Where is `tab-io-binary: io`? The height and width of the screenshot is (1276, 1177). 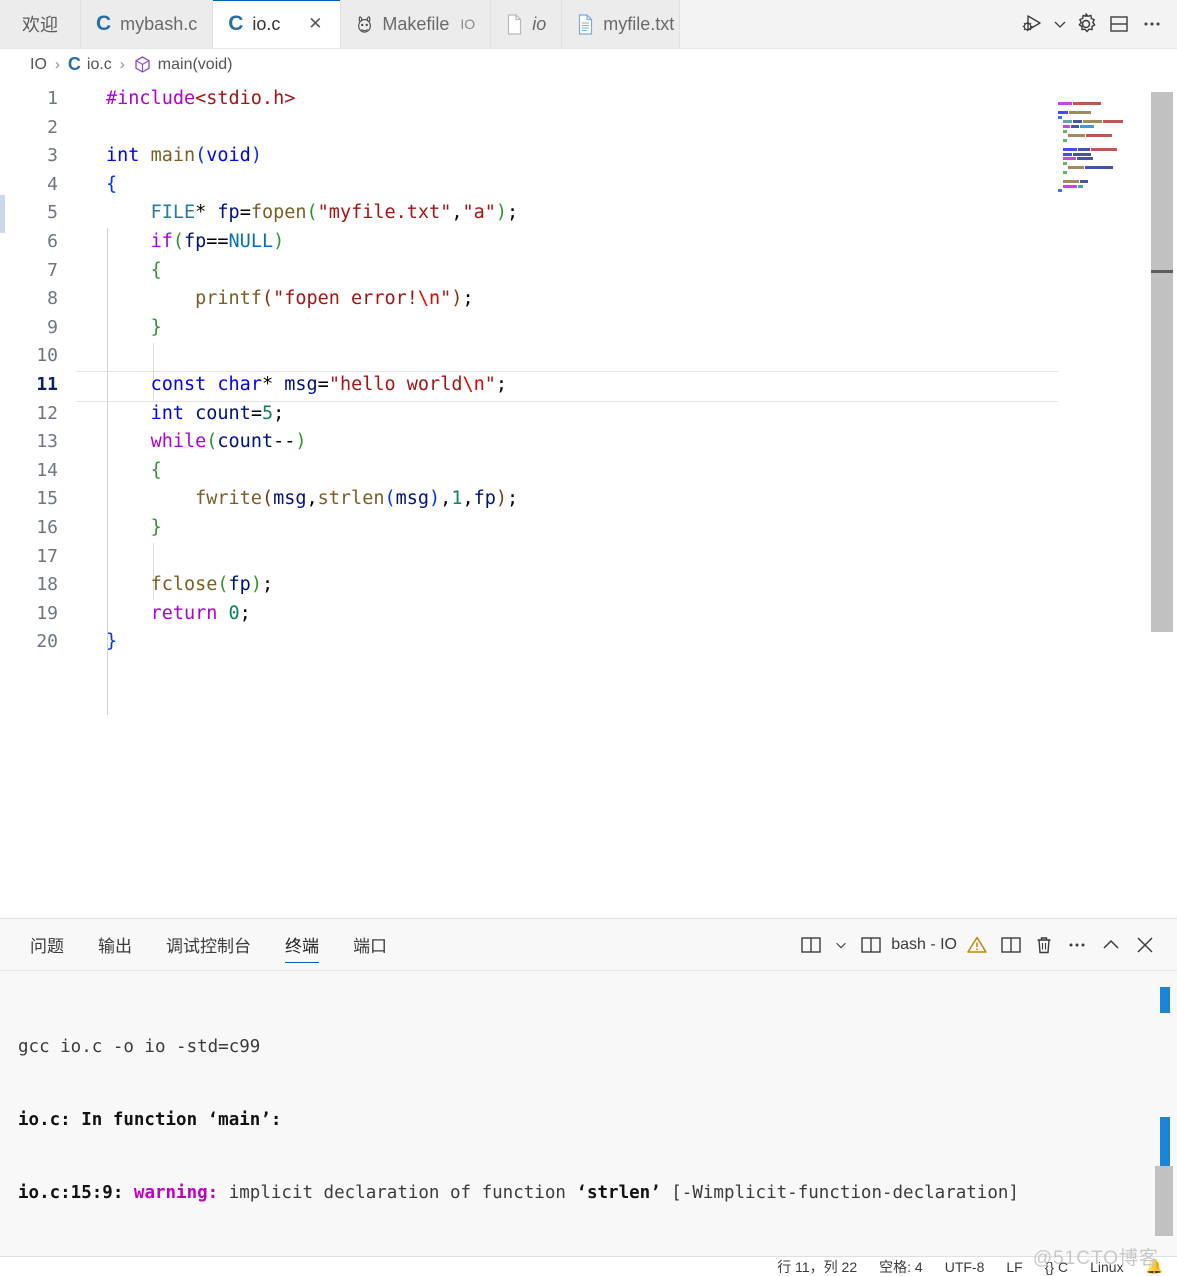 tab-io-binary: io is located at coordinates (527, 24).